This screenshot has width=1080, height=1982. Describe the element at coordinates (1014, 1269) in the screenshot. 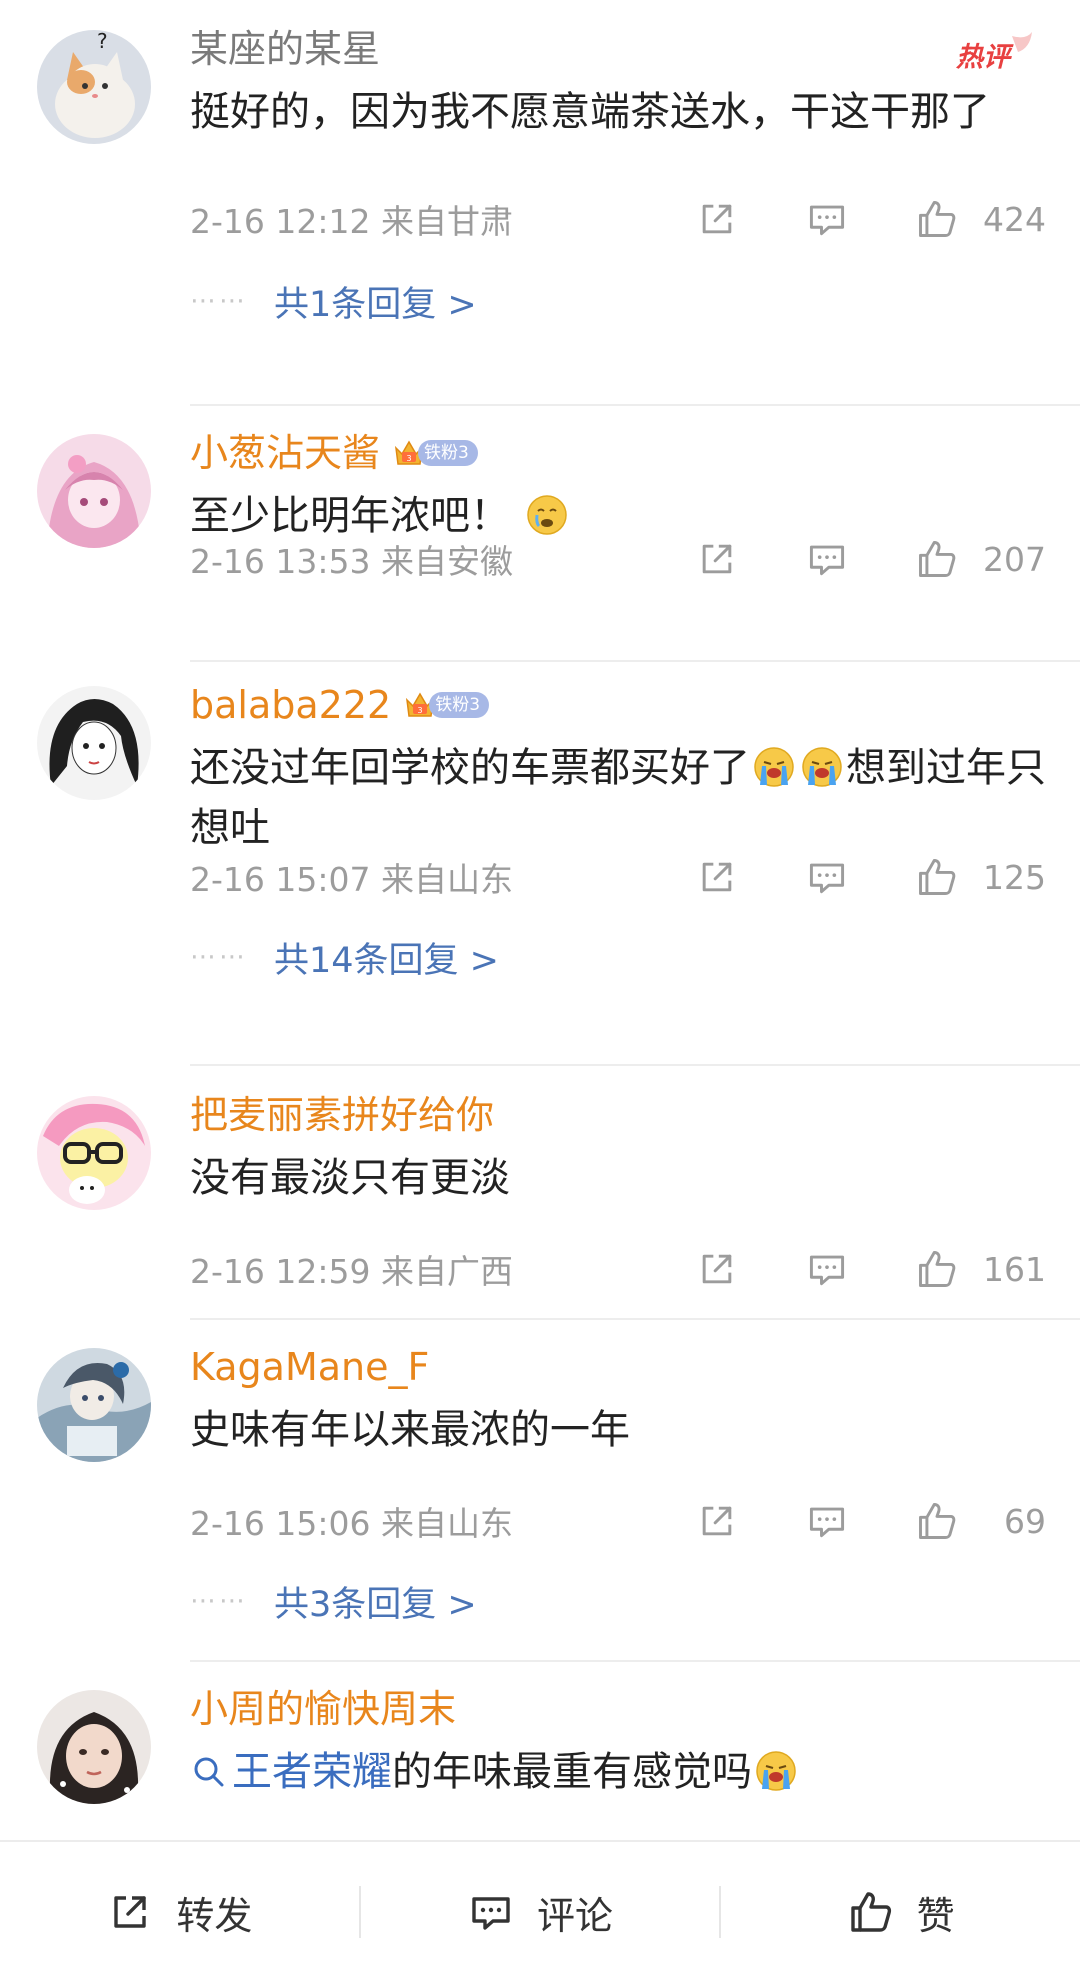

I see `like-count: 161` at that location.